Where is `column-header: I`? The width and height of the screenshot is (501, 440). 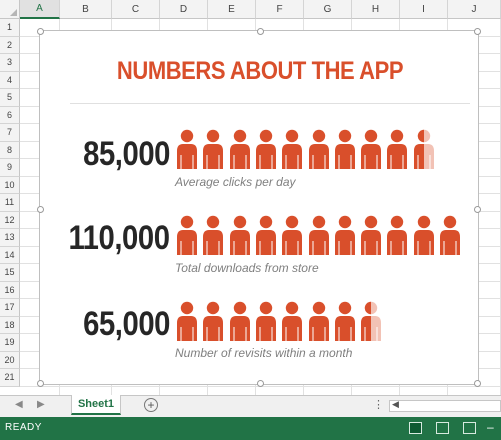 column-header: I is located at coordinates (424, 9).